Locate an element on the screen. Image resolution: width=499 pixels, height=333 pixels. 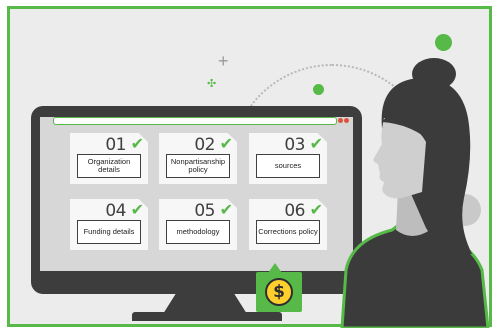
card-number: 01 is located at coordinates (115, 145).